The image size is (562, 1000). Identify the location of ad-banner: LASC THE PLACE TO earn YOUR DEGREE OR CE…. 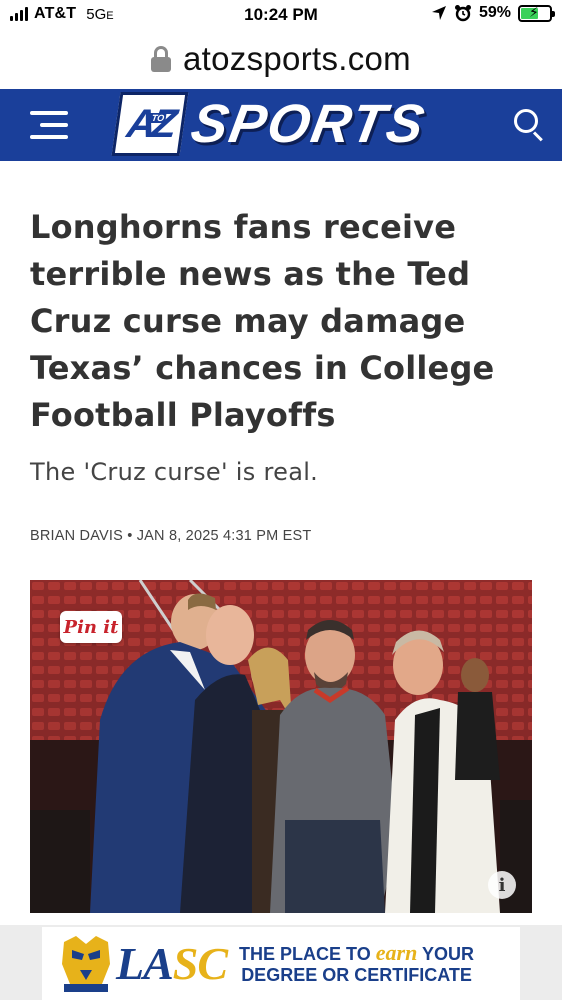
(281, 962).